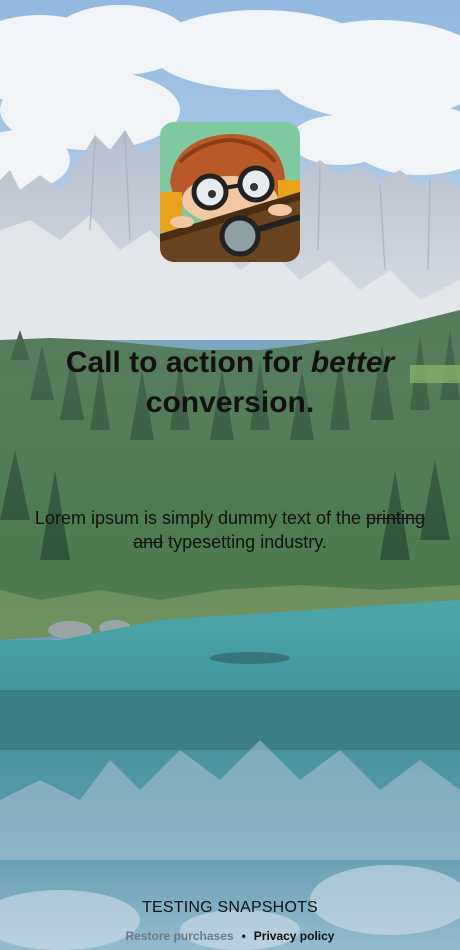  I want to click on cartoon-kid-magnifier-icon, so click(230, 192).